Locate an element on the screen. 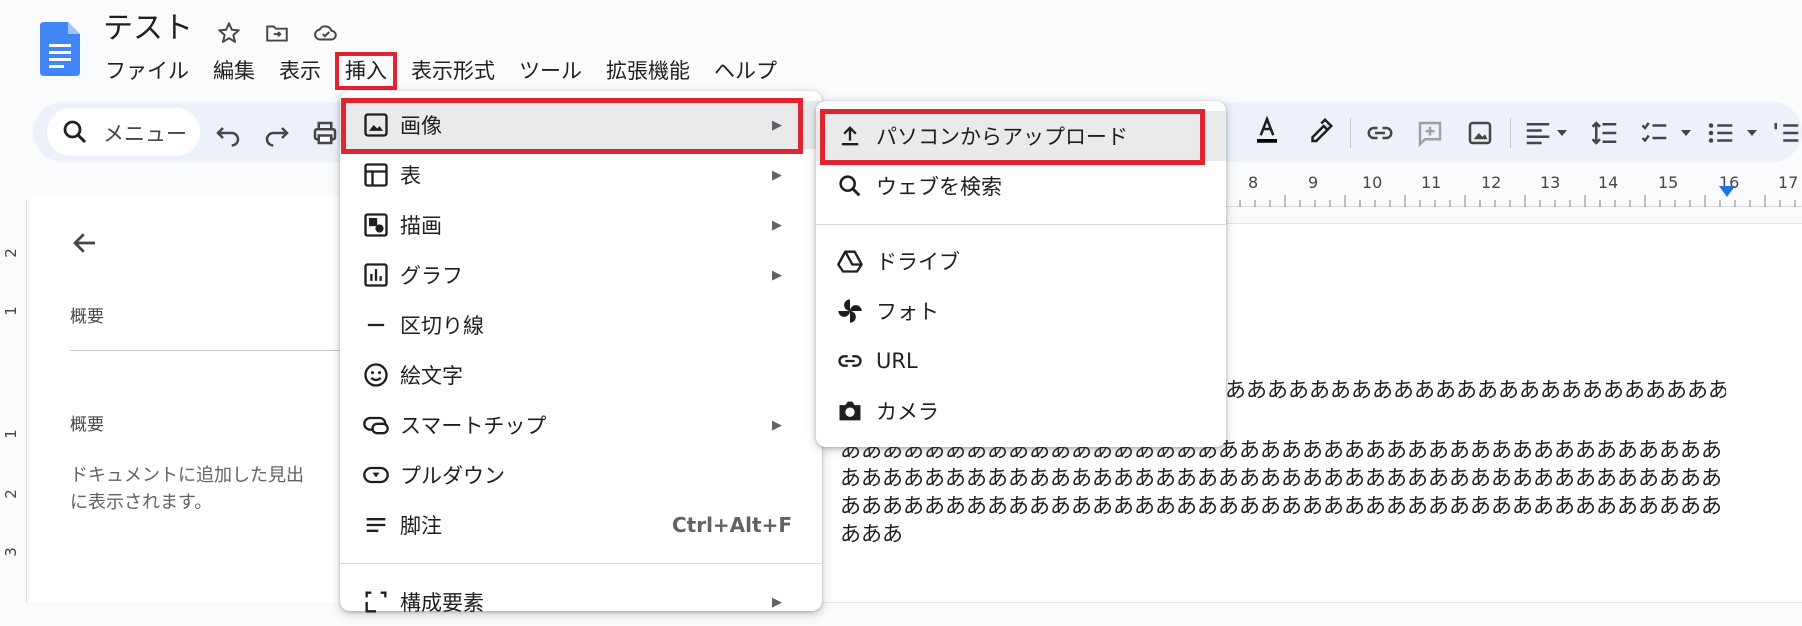 The height and width of the screenshot is (626, 1802). undo-icon is located at coordinates (228, 133).